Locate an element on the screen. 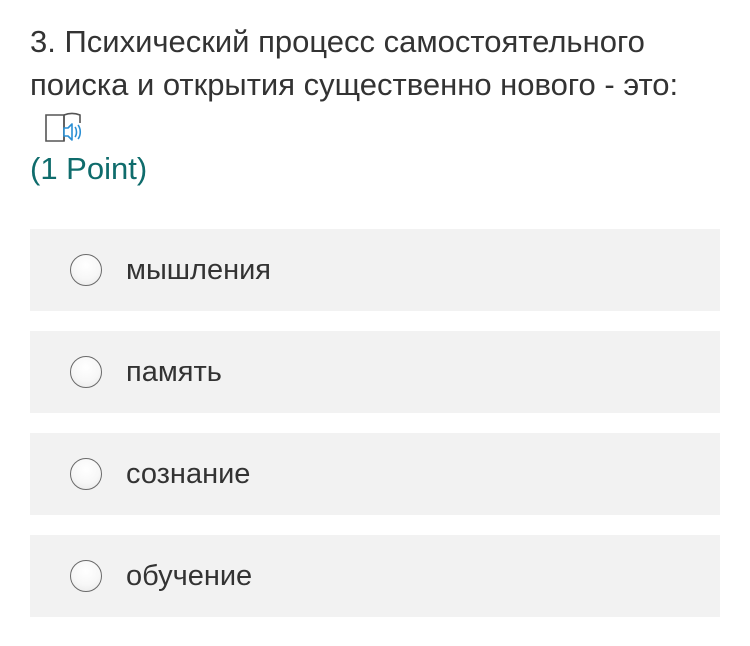 The width and height of the screenshot is (750, 646). immersive-reader-icon is located at coordinates (64, 127).